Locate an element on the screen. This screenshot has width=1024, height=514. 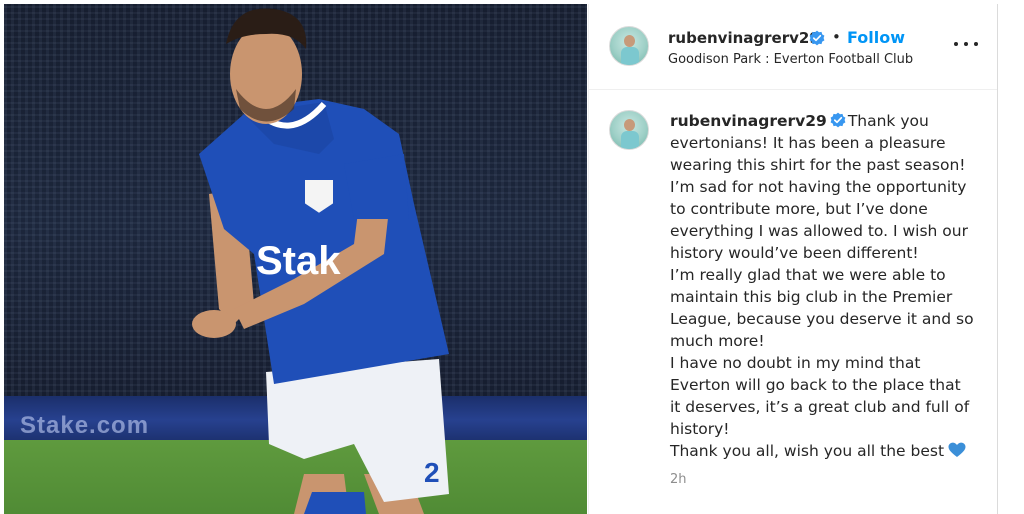
more-options-icon is located at coordinates (966, 44).